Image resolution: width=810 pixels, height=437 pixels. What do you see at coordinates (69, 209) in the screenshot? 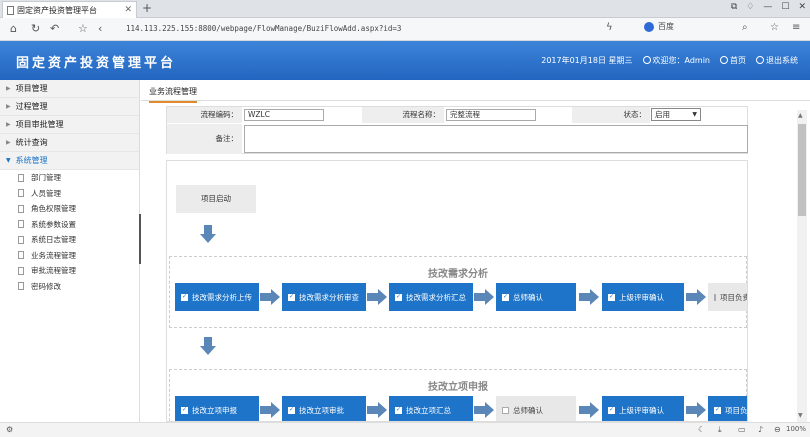
I see `sidebar-item-roles: 角色权限管理` at bounding box center [69, 209].